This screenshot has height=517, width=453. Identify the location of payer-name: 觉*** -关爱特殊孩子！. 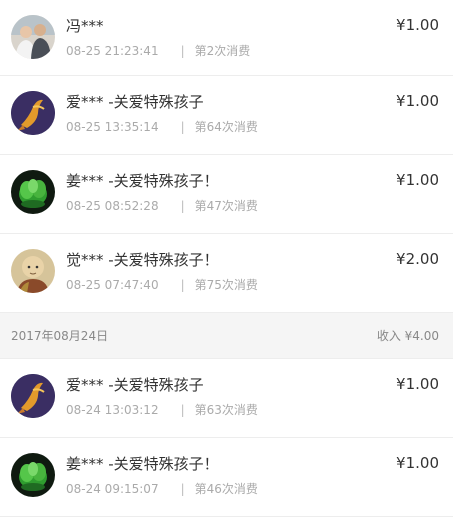
(142, 260).